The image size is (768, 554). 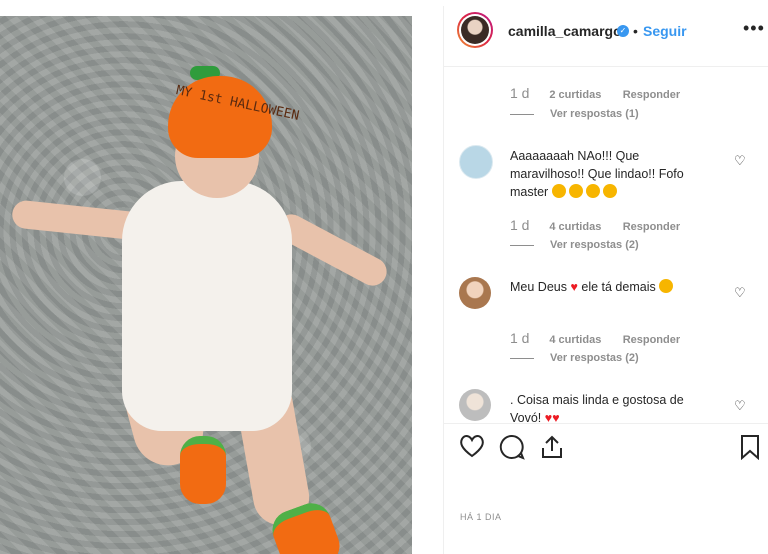 I want to click on follow-button: Seguir, so click(x=665, y=31).